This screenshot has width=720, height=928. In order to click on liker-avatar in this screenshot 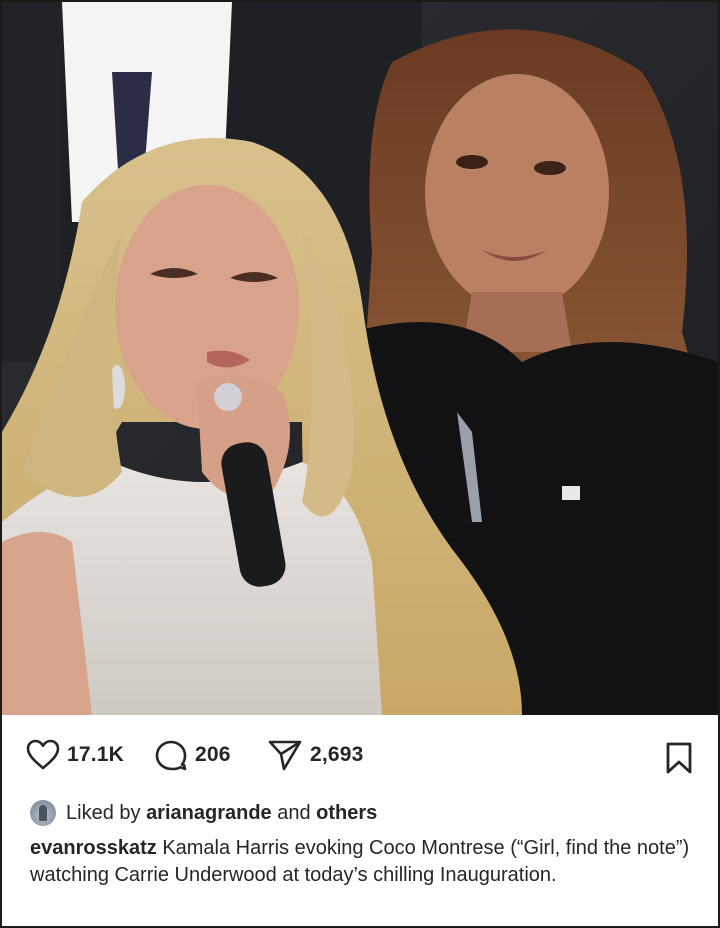, I will do `click(43, 813)`.